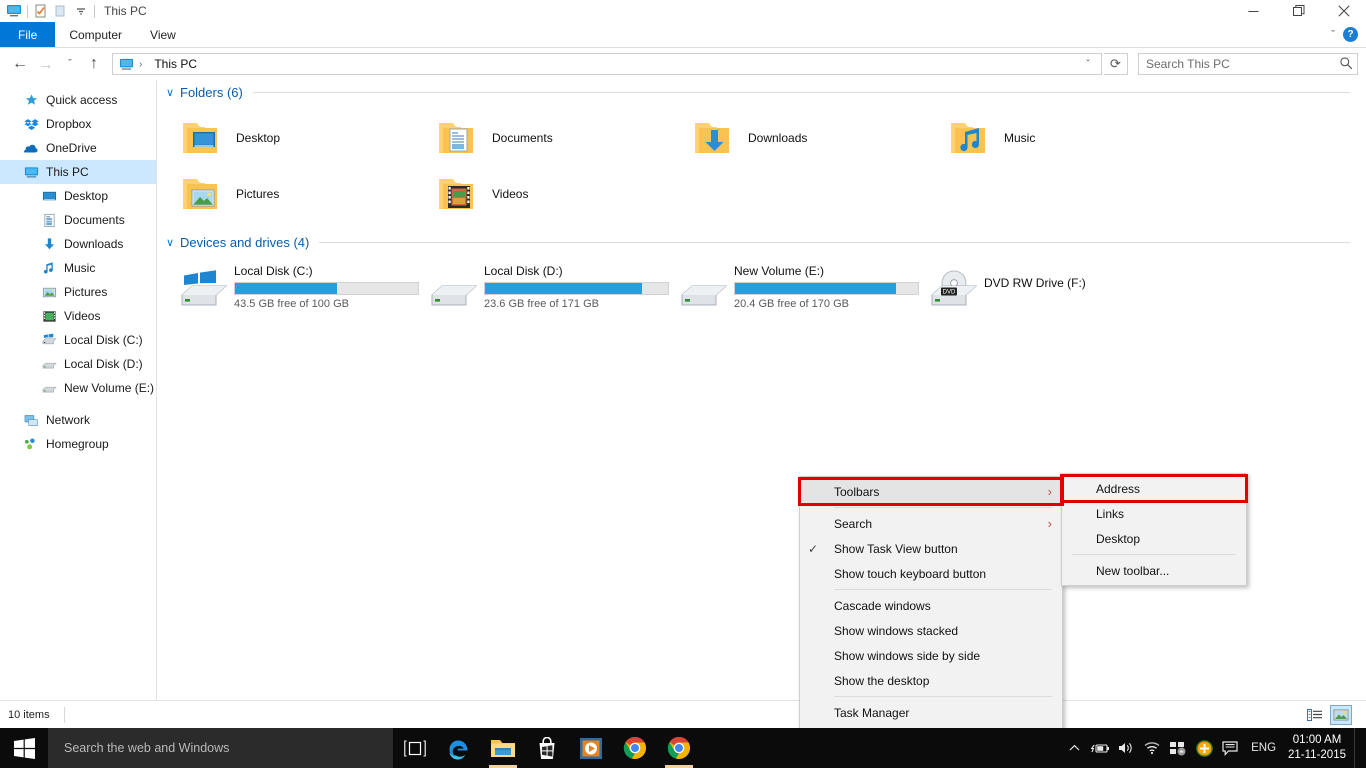 This screenshot has width=1366, height=768. I want to click on drives-group-header: ∨ Devices and drives (4), so click(762, 242).